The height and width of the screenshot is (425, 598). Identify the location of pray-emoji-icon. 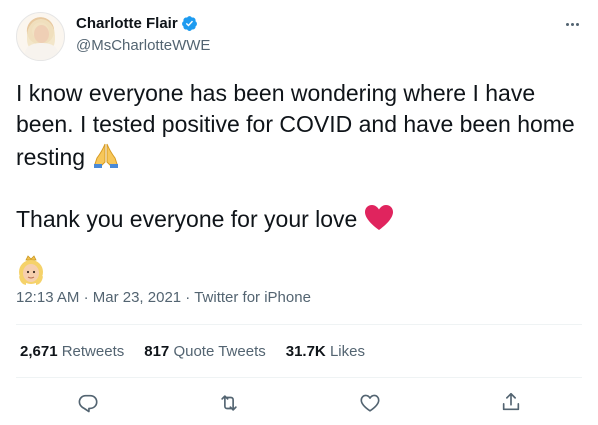
(106, 159).